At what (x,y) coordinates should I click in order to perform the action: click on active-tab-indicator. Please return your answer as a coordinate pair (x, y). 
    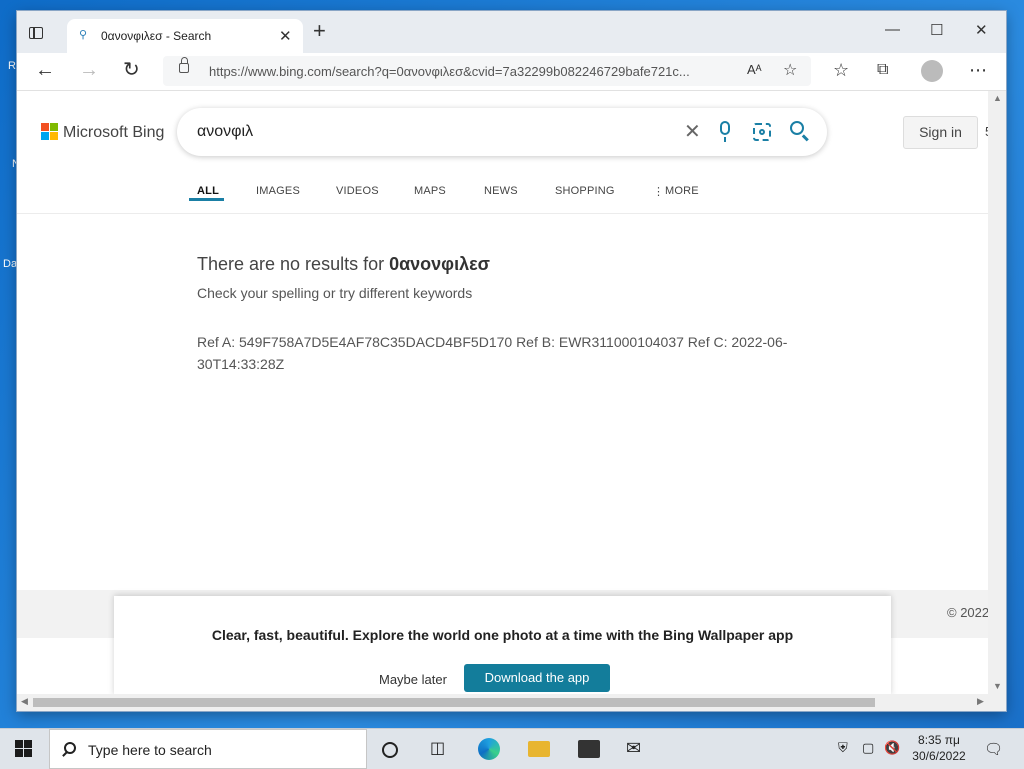
    Looking at the image, I should click on (206, 199).